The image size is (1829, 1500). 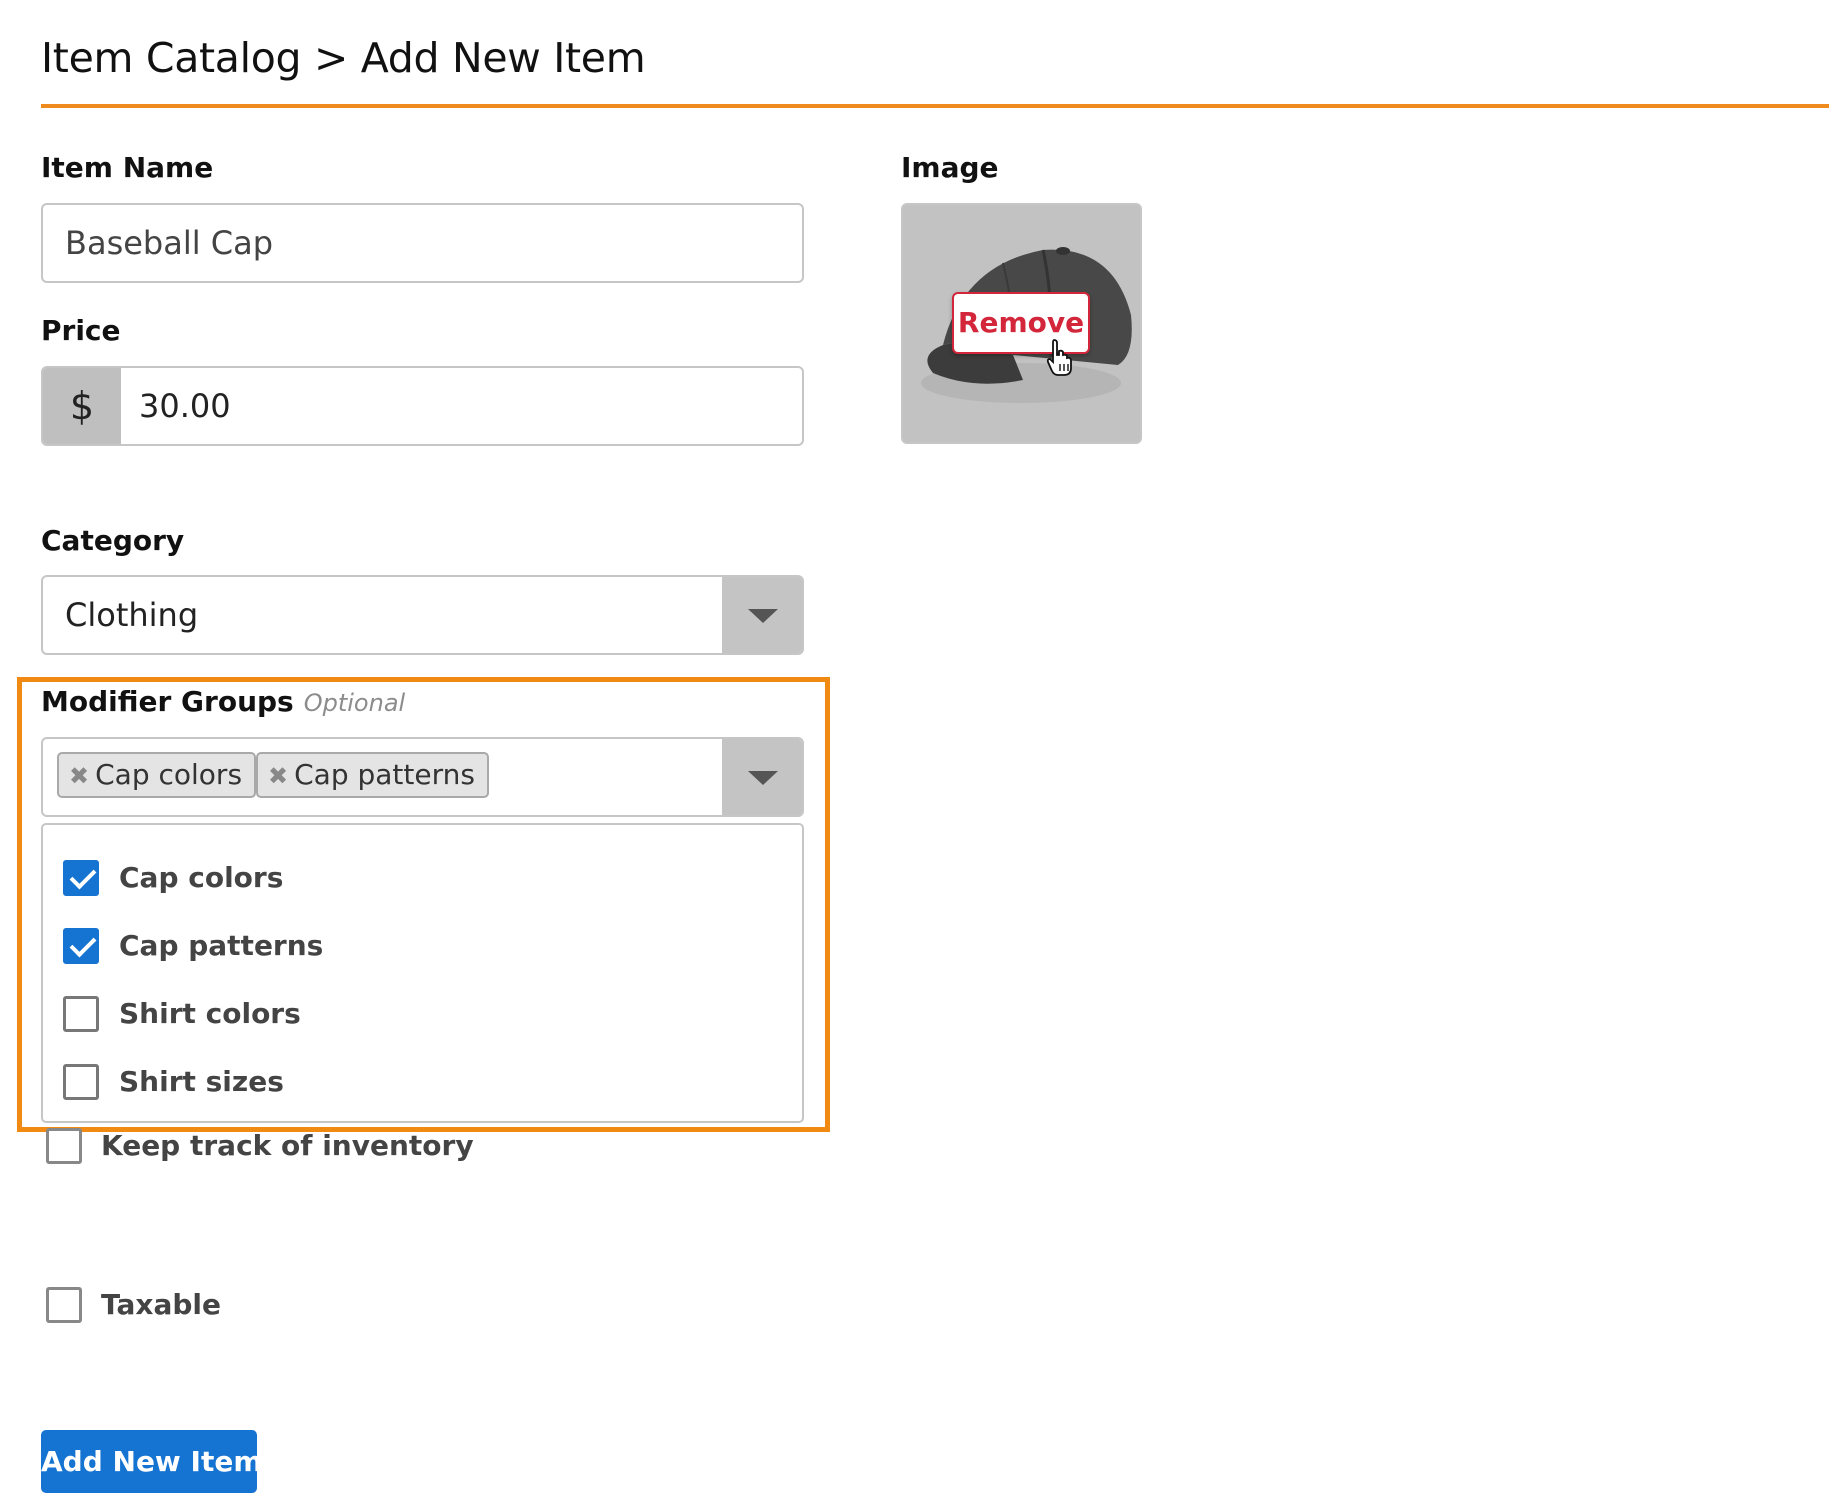 What do you see at coordinates (1059, 357) in the screenshot?
I see `pointer-hand-icon` at bounding box center [1059, 357].